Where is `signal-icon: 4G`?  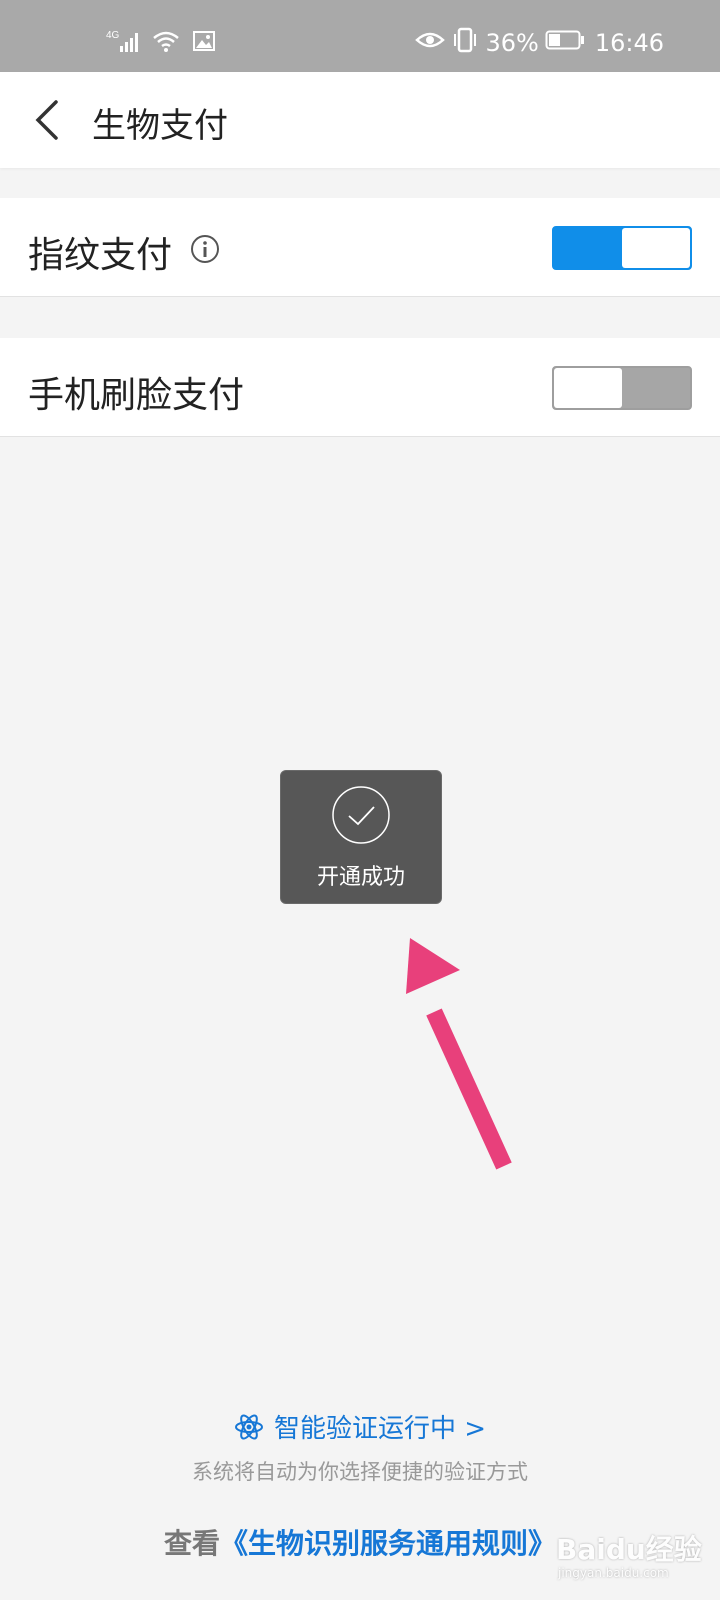
signal-icon: 4G is located at coordinates (124, 43).